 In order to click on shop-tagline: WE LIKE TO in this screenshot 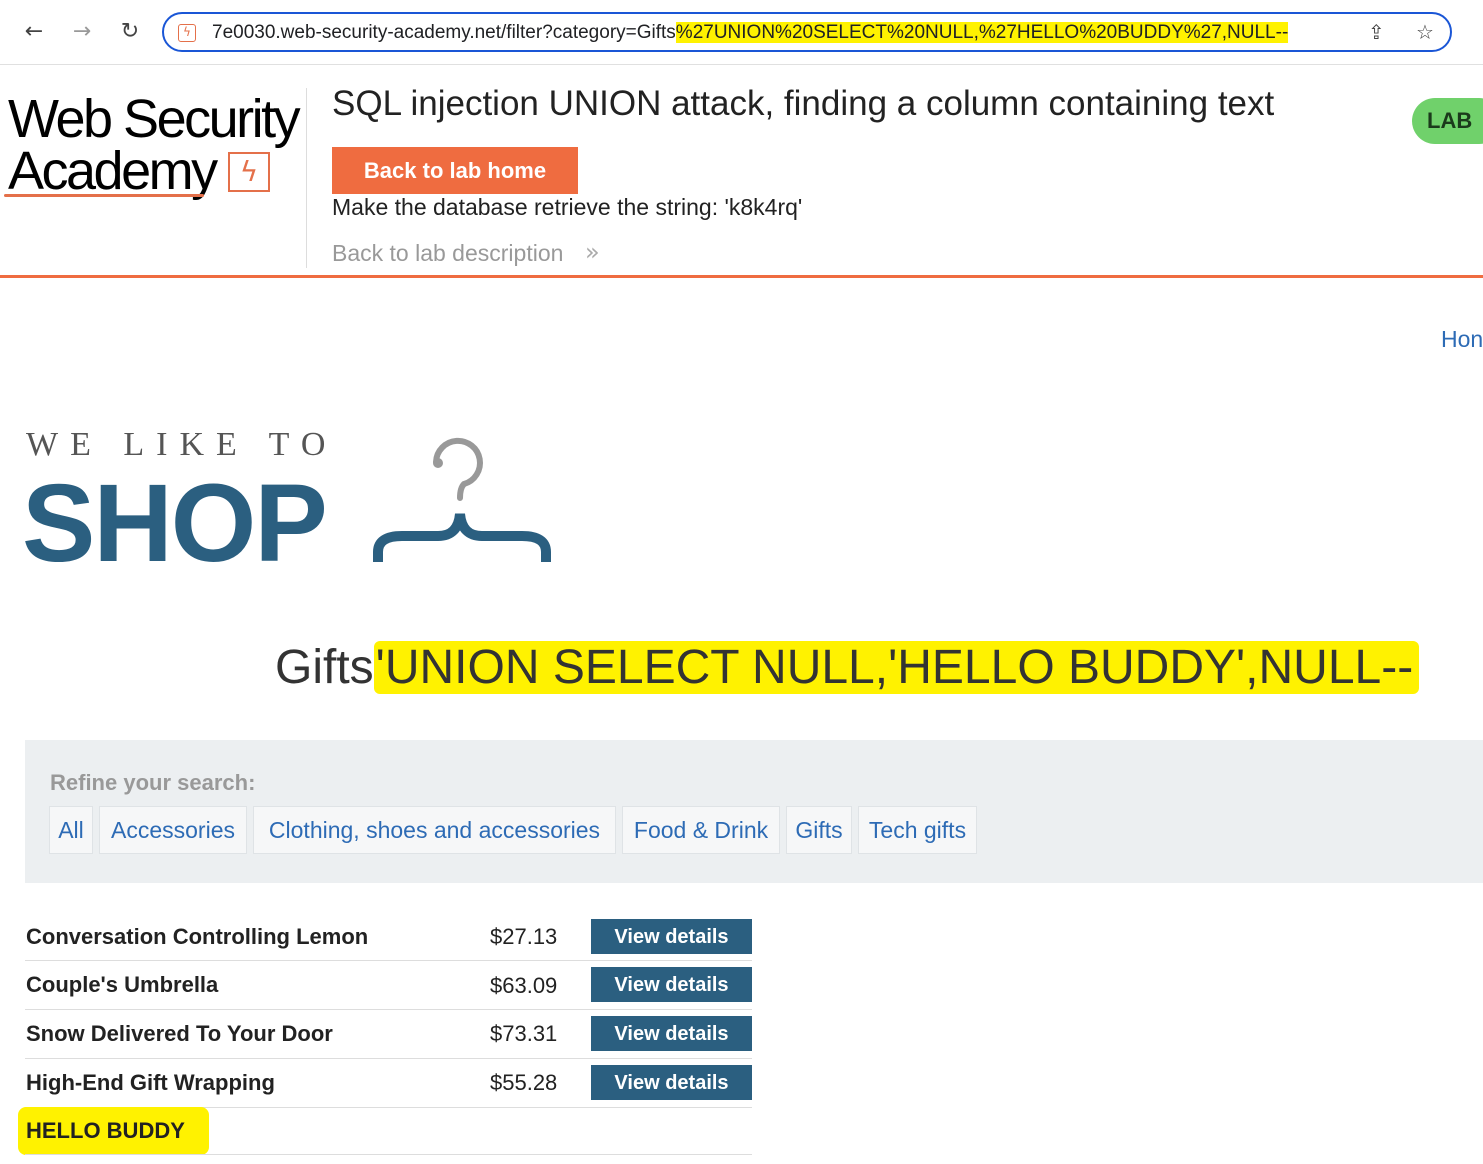, I will do `click(182, 444)`.